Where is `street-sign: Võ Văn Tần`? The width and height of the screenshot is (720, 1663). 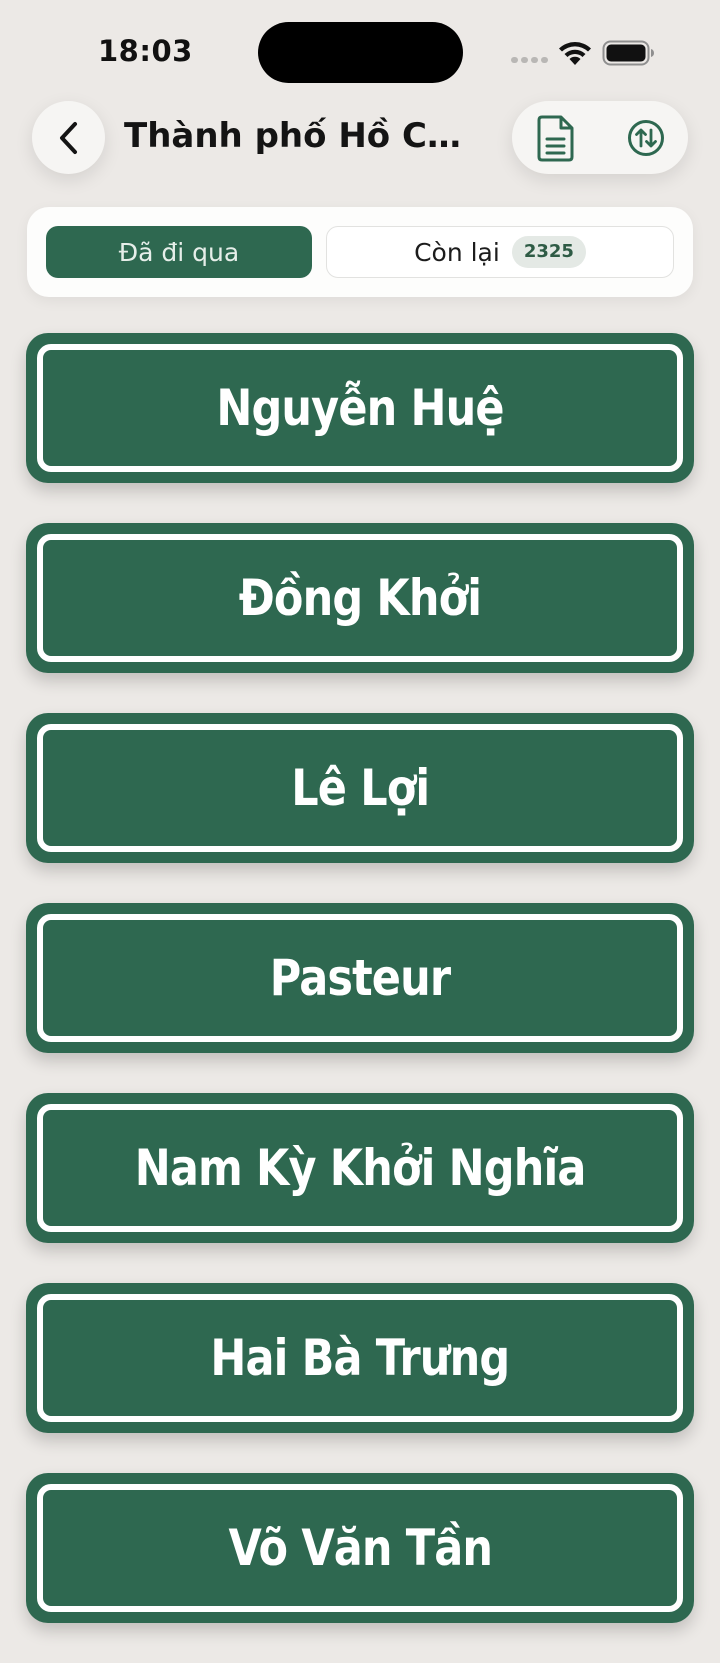 street-sign: Võ Văn Tần is located at coordinates (360, 1548).